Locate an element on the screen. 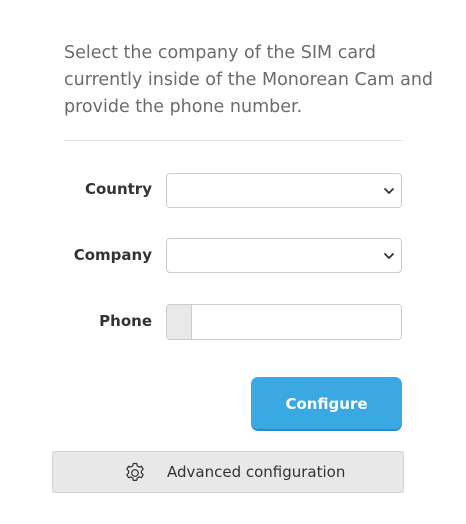  divider is located at coordinates (233, 140).